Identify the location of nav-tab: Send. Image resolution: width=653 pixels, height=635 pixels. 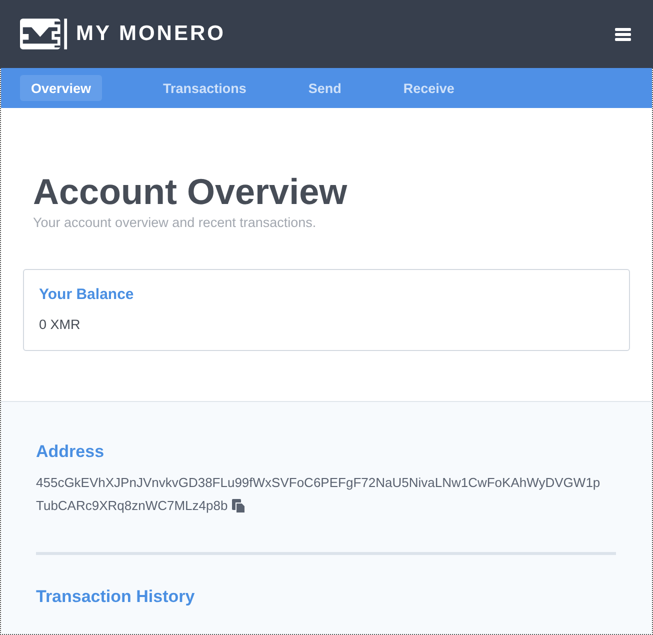
(324, 88).